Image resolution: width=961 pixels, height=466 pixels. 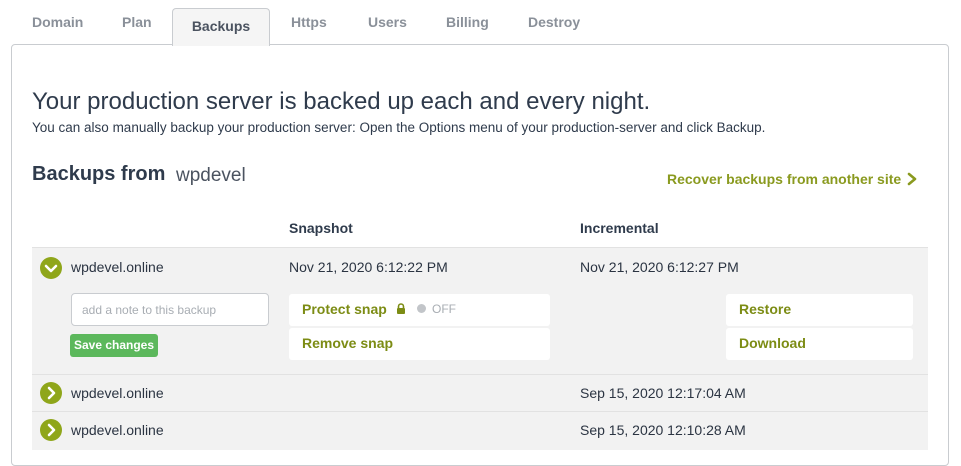 I want to click on protect-snap-state: OFF, so click(x=444, y=309).